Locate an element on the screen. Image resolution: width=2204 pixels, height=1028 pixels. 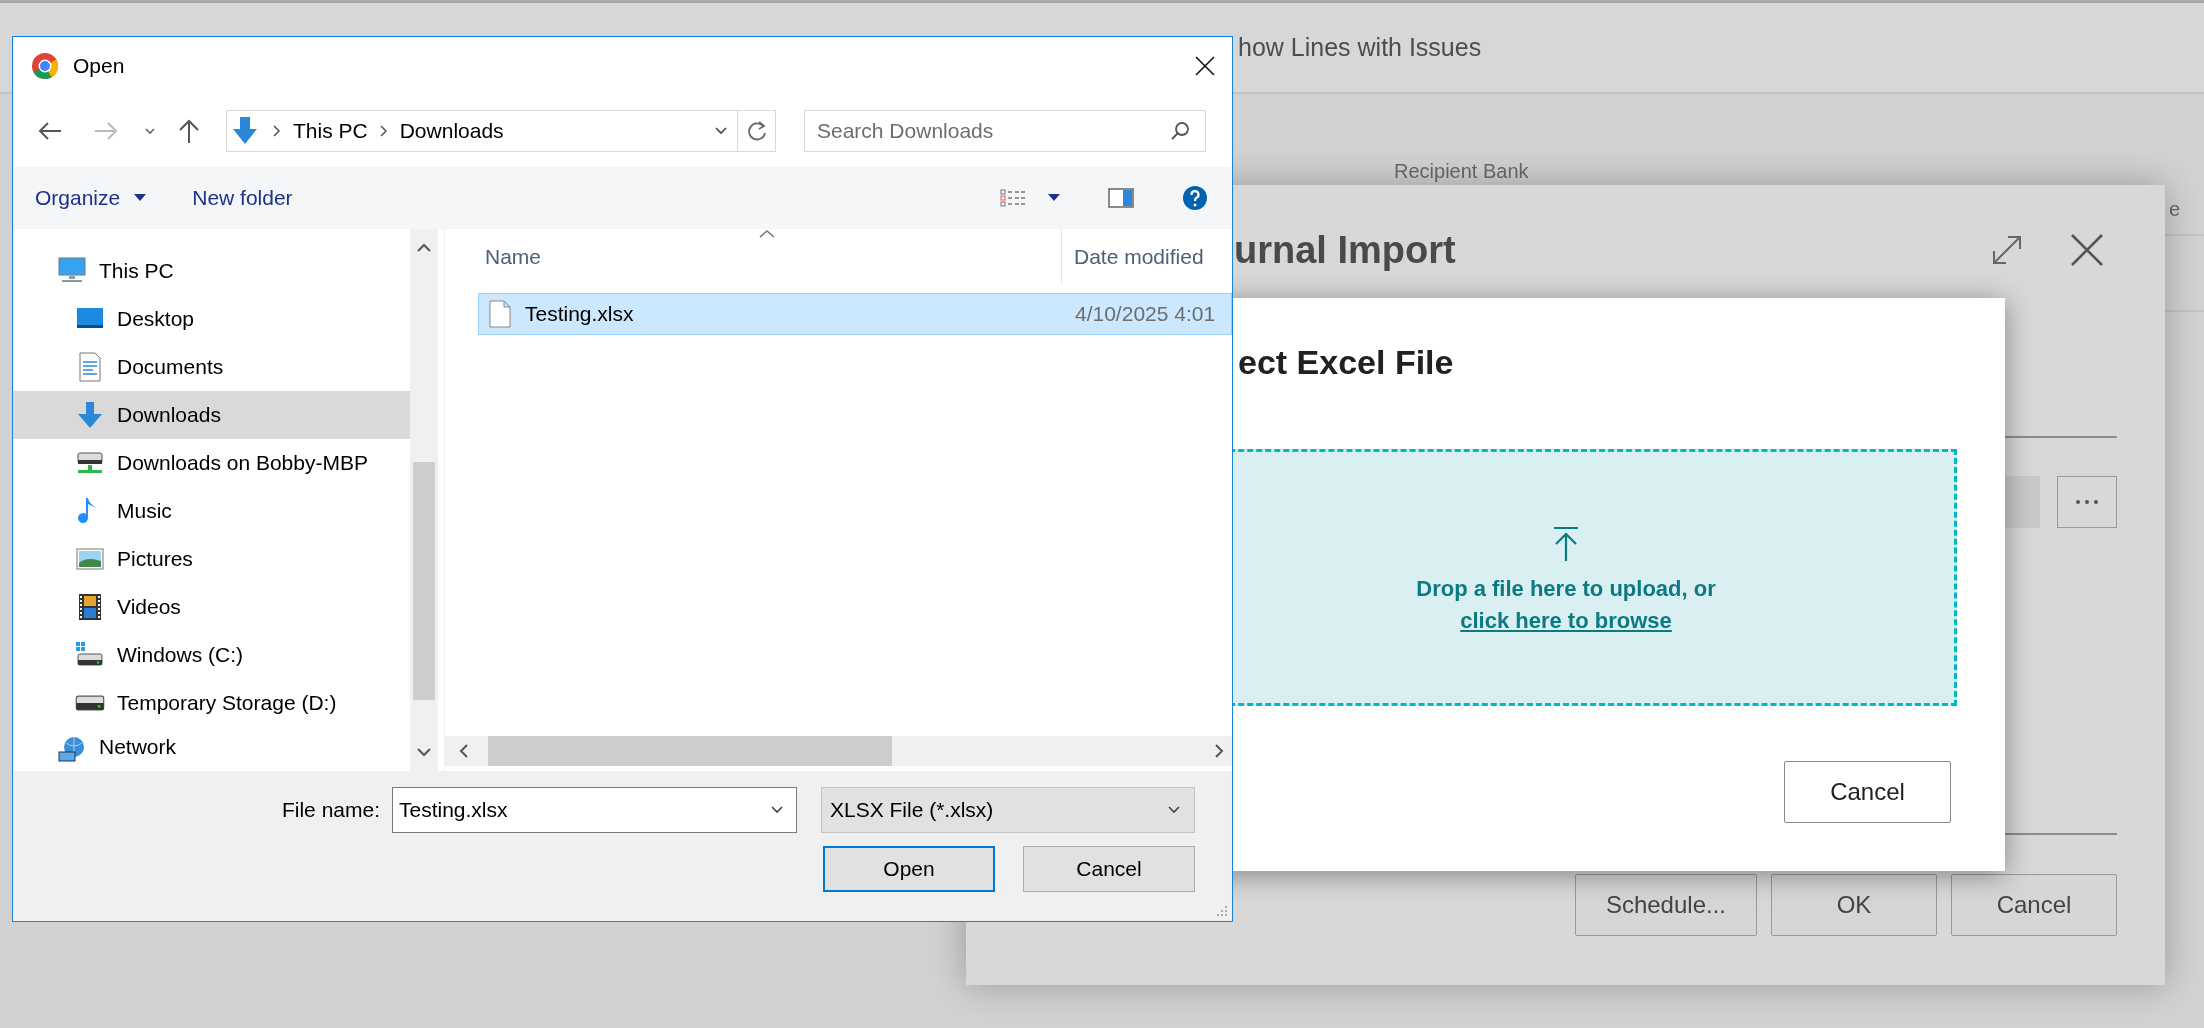
resize-grip-icon is located at coordinates (1222, 911).